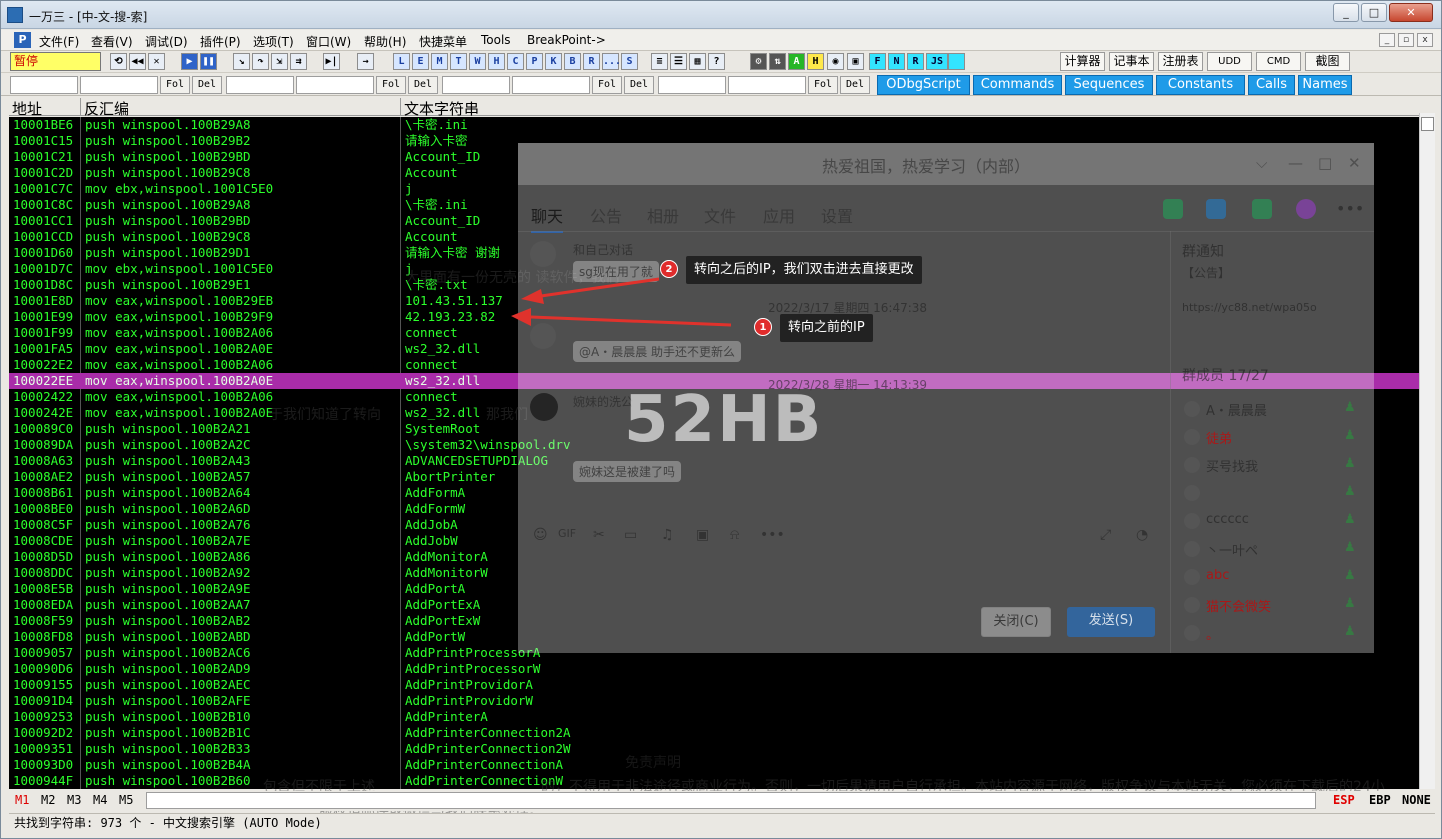 The width and height of the screenshot is (1442, 839). Describe the element at coordinates (547, 218) in the screenshot. I see `chat-tab-chat: 聊天` at that location.